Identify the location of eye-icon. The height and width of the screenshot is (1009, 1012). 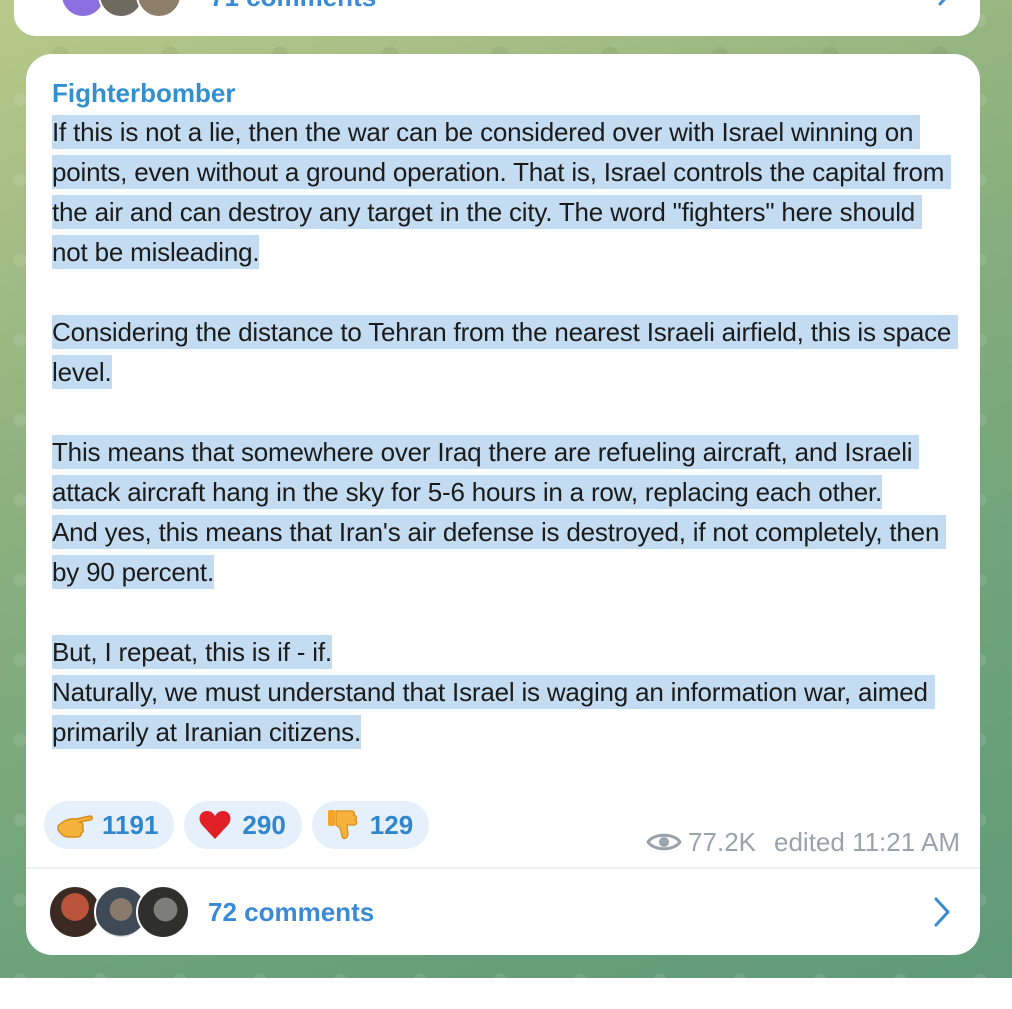
(664, 842).